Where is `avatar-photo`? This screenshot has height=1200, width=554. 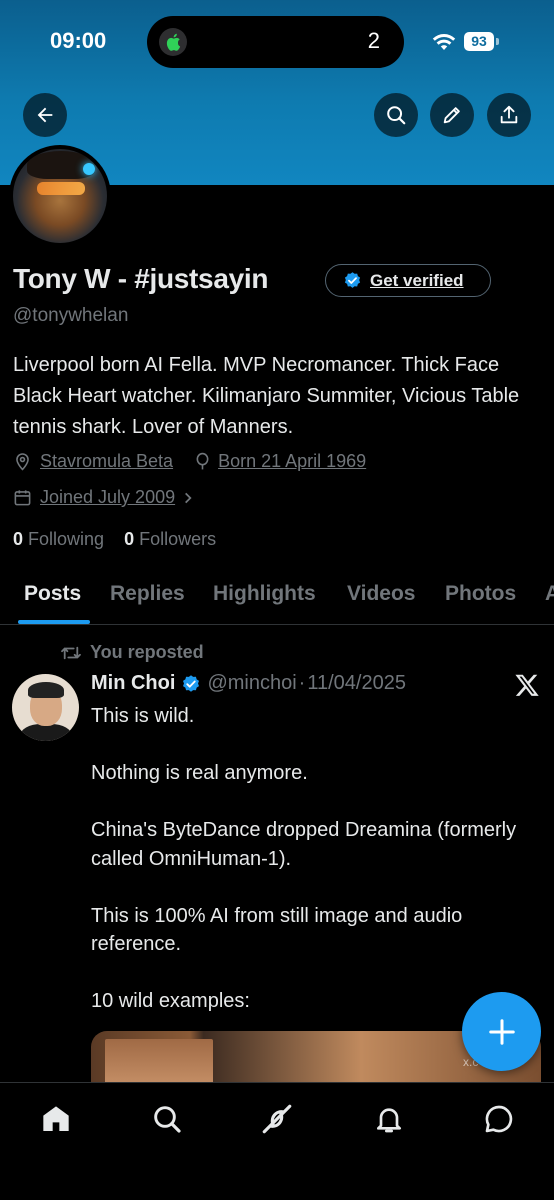 avatar-photo is located at coordinates (60, 196).